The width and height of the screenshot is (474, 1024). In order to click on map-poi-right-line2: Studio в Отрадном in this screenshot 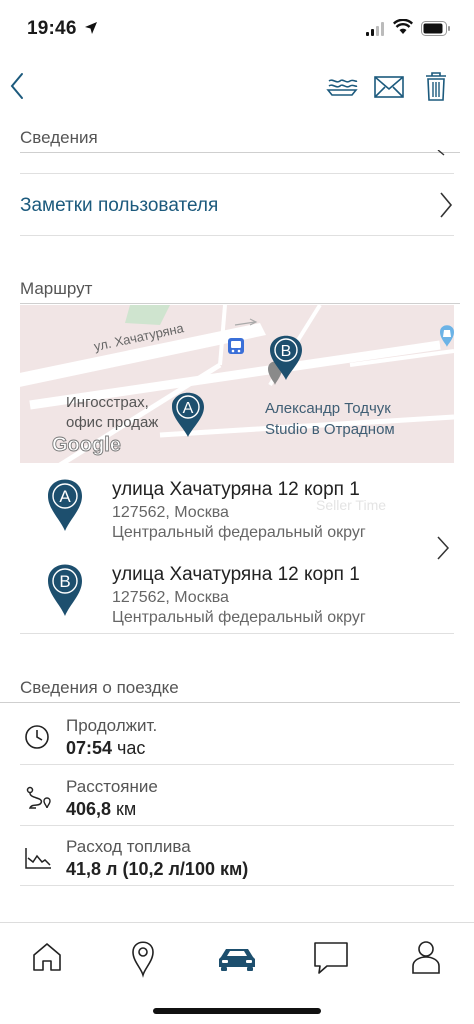, I will do `click(330, 429)`.